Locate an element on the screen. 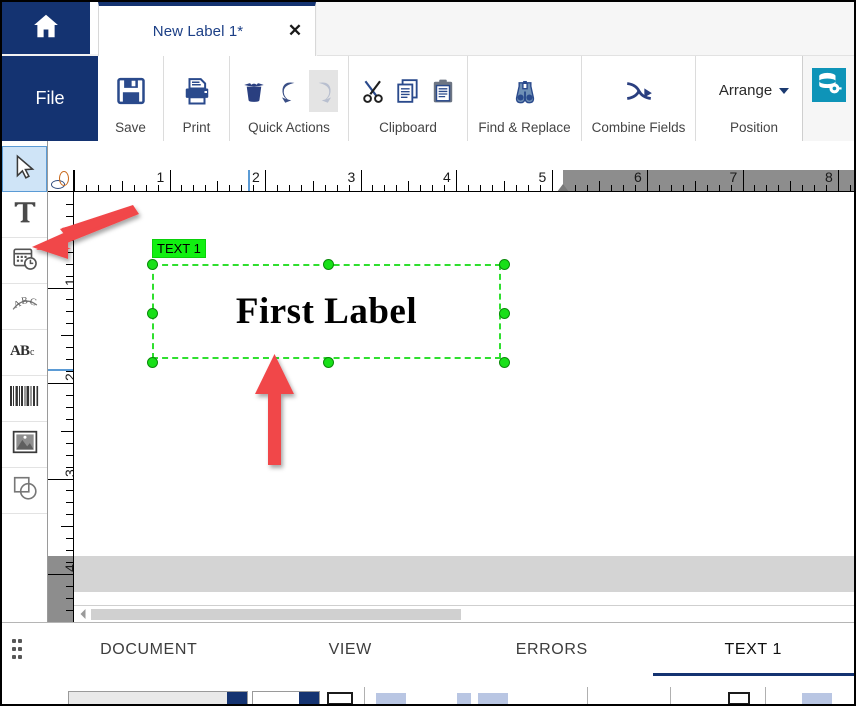 The height and width of the screenshot is (706, 856). combine-fields-button is located at coordinates (639, 91).